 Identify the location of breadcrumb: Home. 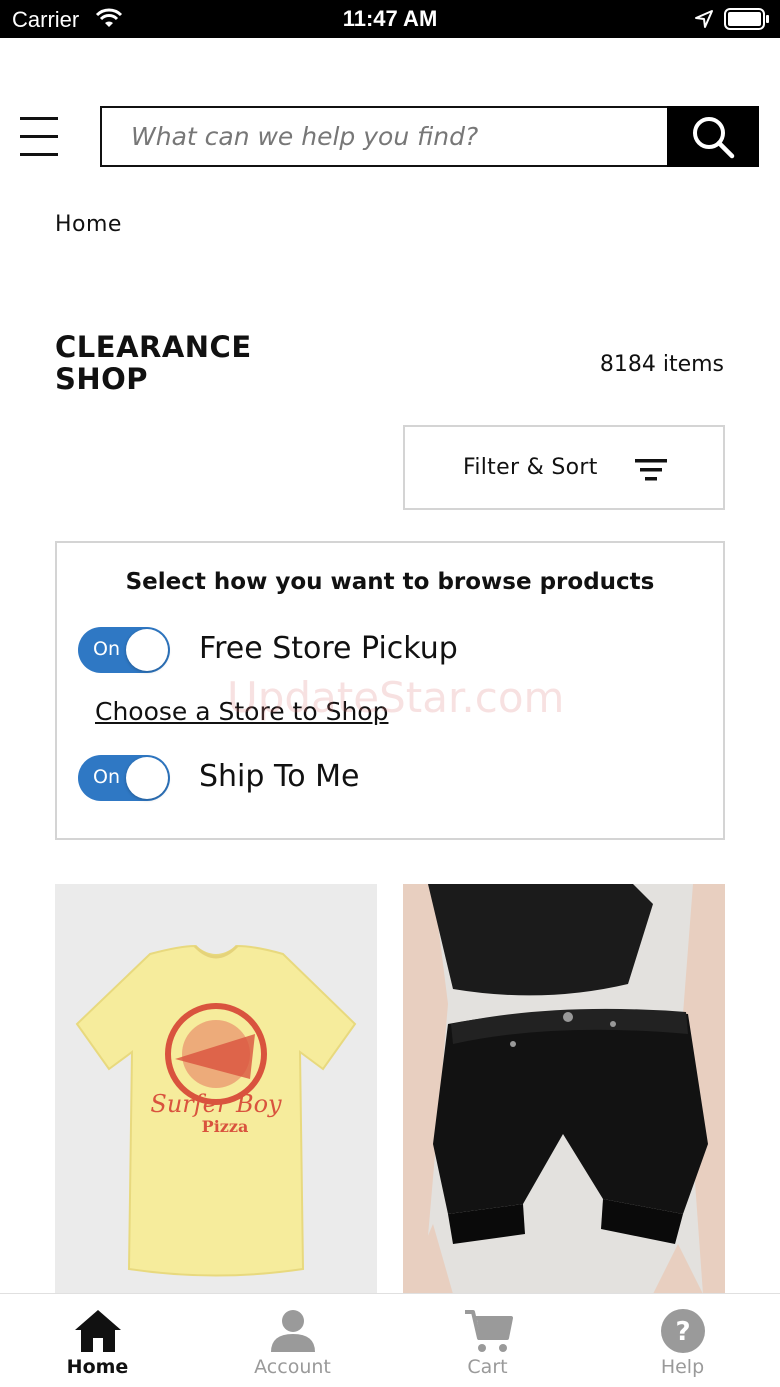
(88, 224).